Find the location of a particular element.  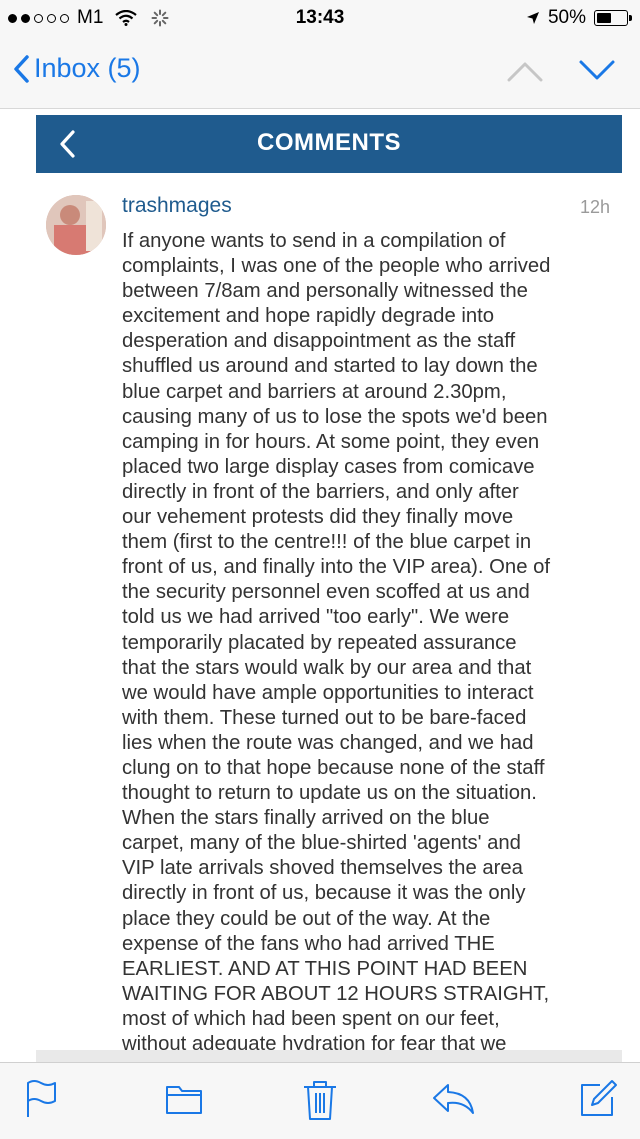

trash-icon is located at coordinates (320, 1101).